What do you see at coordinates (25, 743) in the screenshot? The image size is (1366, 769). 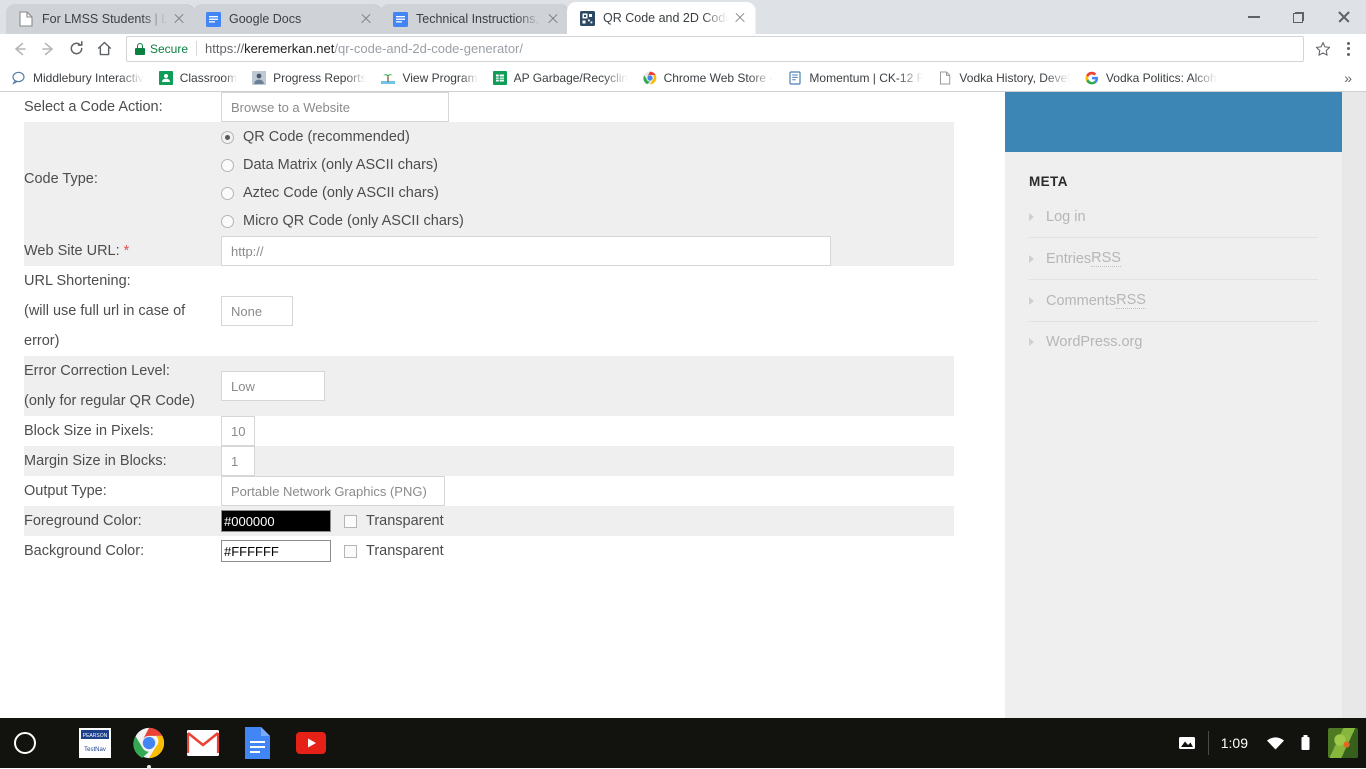 I see `launcher-circle-icon` at bounding box center [25, 743].